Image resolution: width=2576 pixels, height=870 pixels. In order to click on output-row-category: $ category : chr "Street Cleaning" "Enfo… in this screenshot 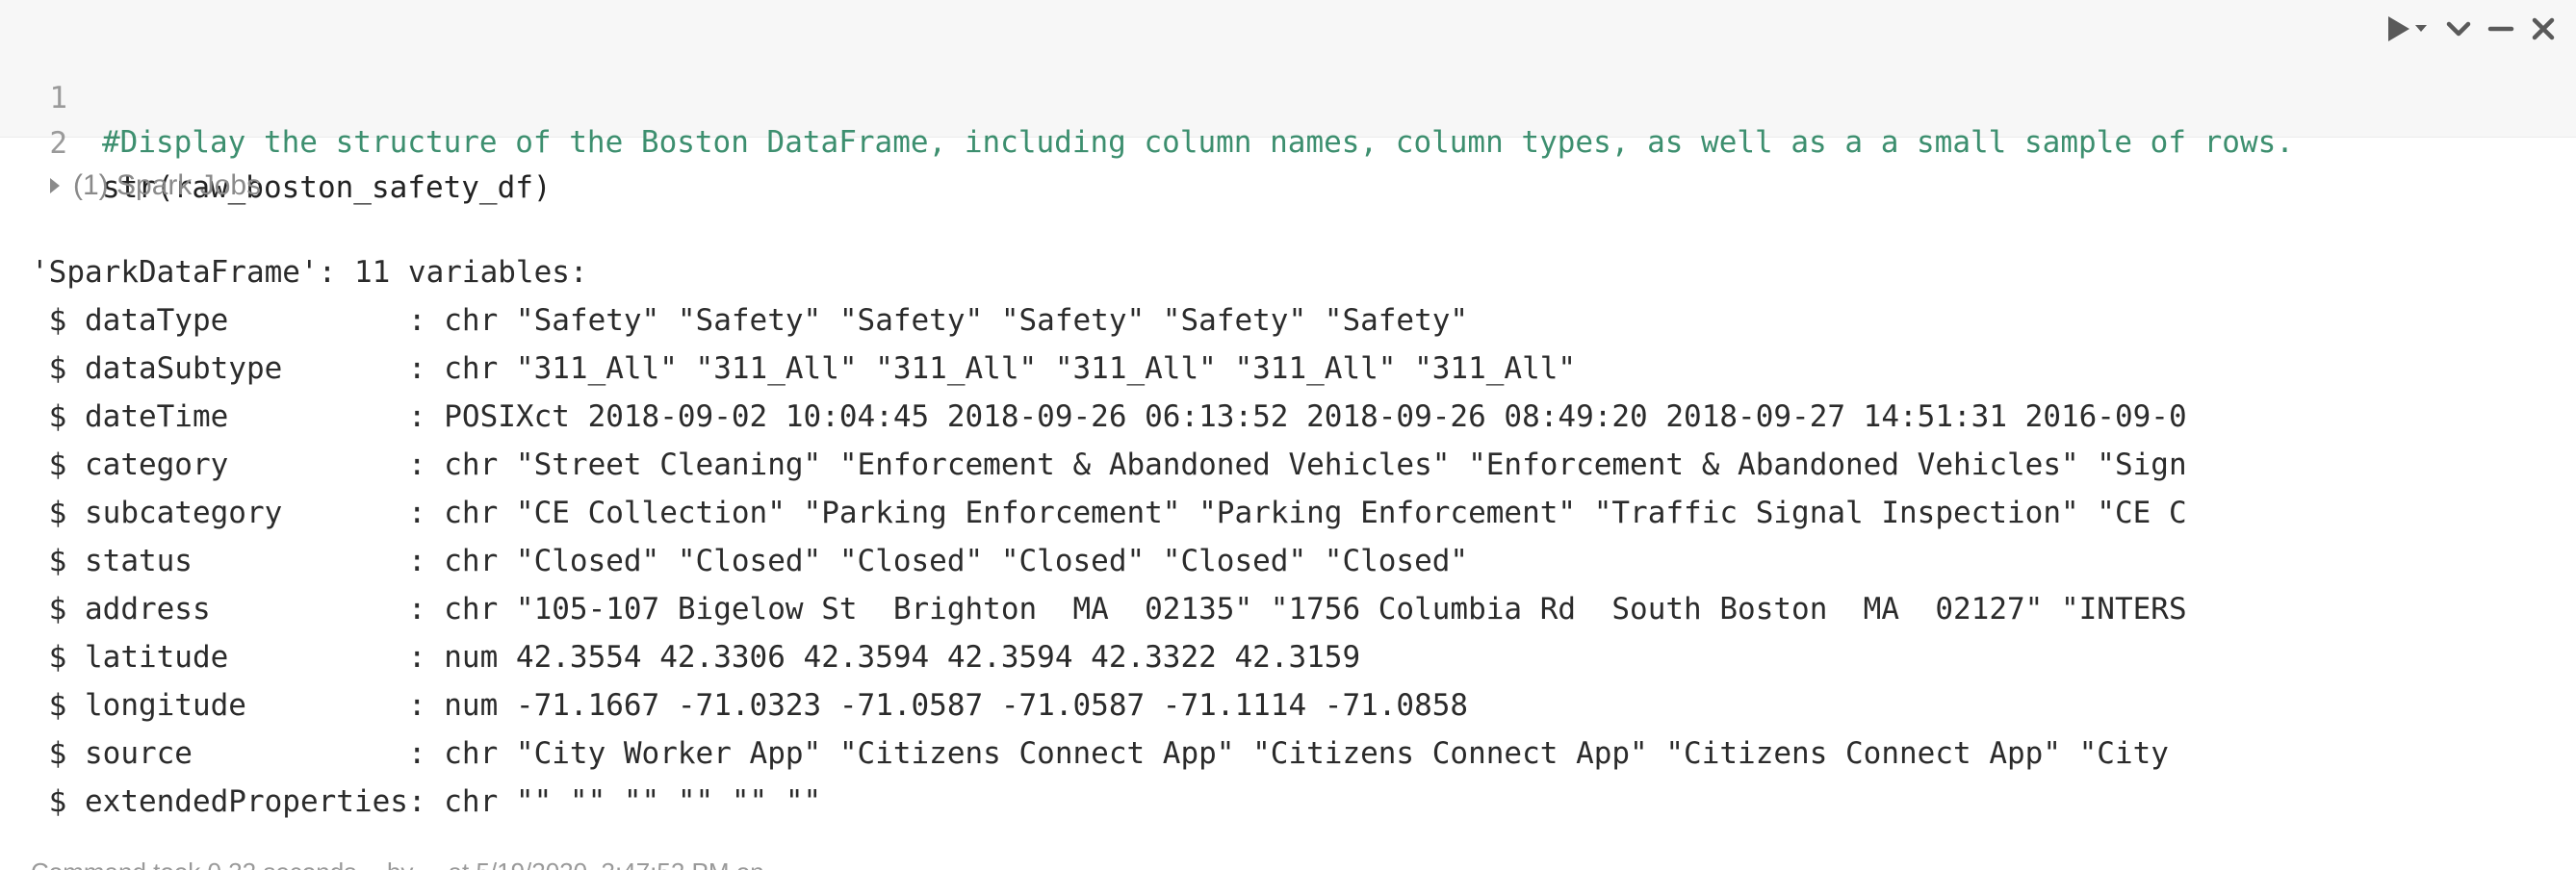, I will do `click(1109, 465)`.